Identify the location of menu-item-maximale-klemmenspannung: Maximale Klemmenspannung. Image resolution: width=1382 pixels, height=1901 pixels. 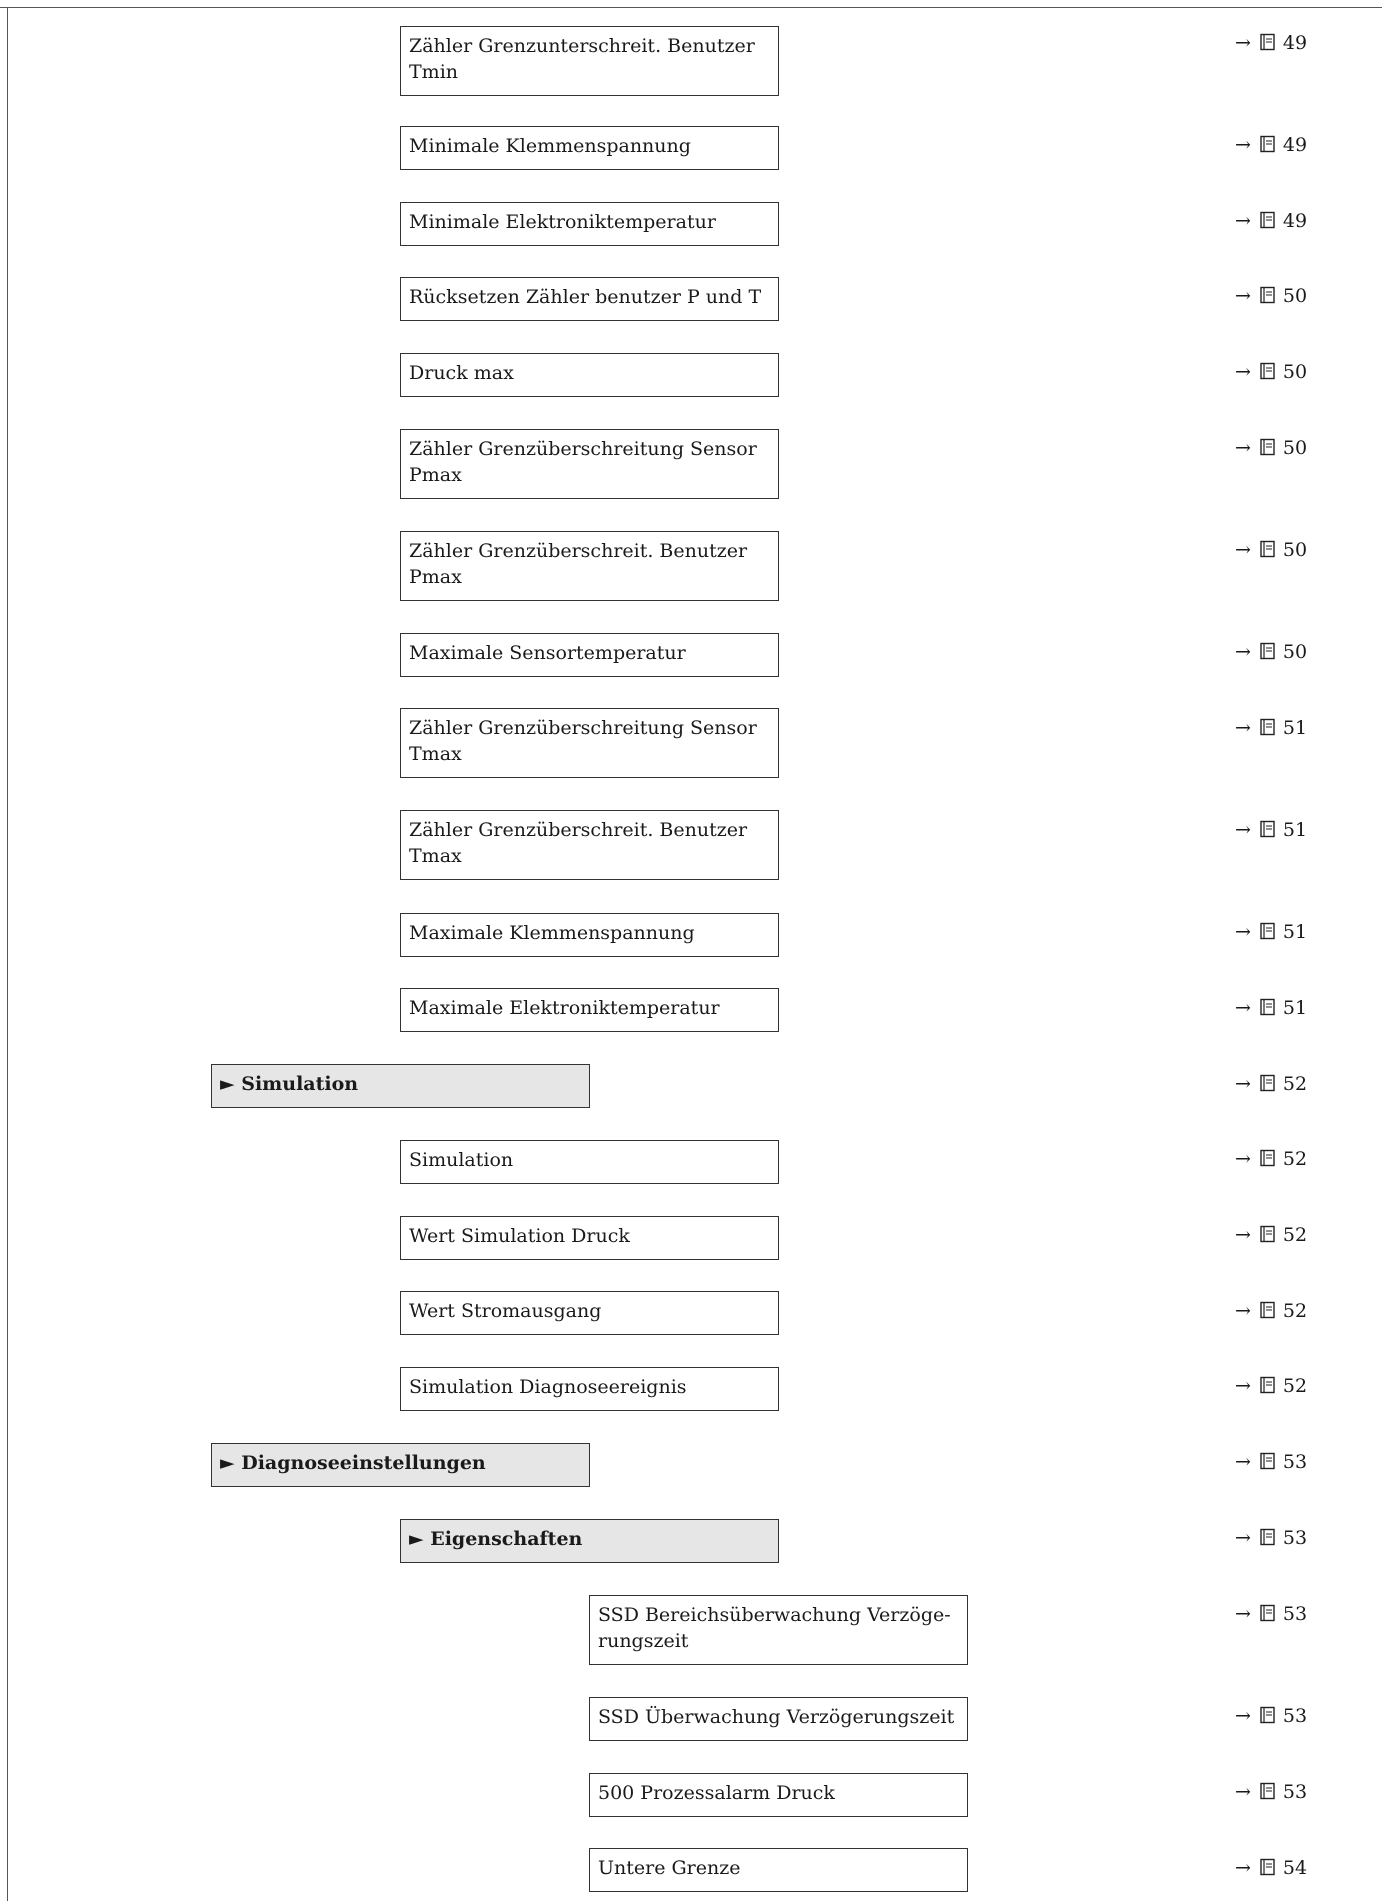
(589, 935).